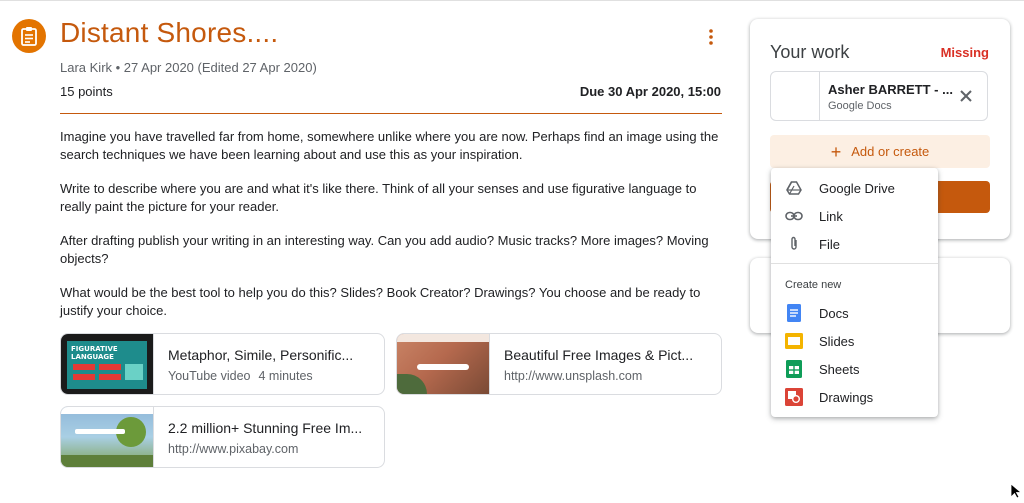 The width and height of the screenshot is (1024, 503). What do you see at coordinates (839, 369) in the screenshot?
I see `menu-item-label: Sheets` at bounding box center [839, 369].